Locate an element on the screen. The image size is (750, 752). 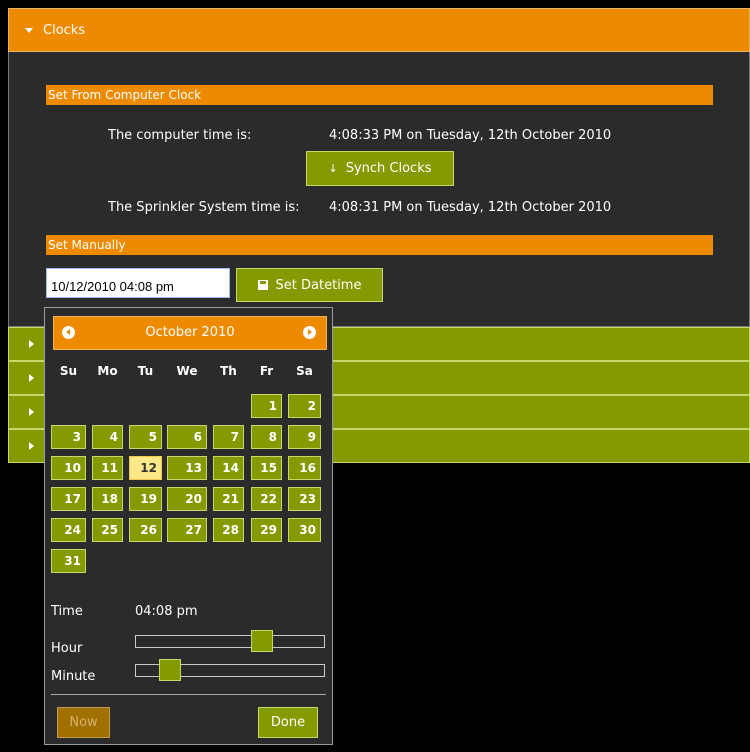
day-cell-24: 24 is located at coordinates (68, 530).